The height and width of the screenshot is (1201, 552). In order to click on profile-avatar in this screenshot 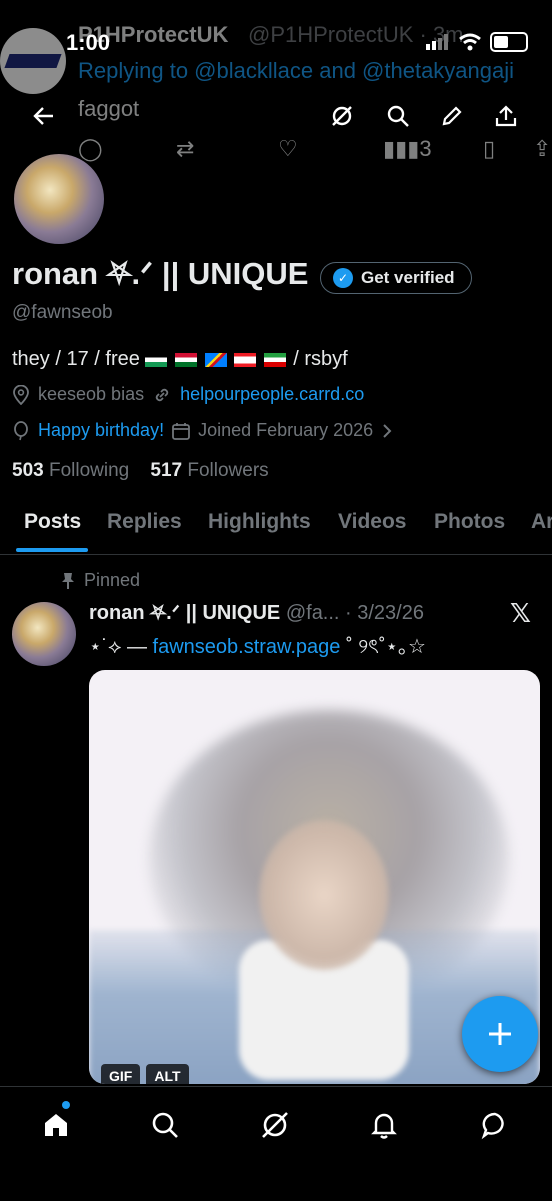, I will do `click(59, 199)`.